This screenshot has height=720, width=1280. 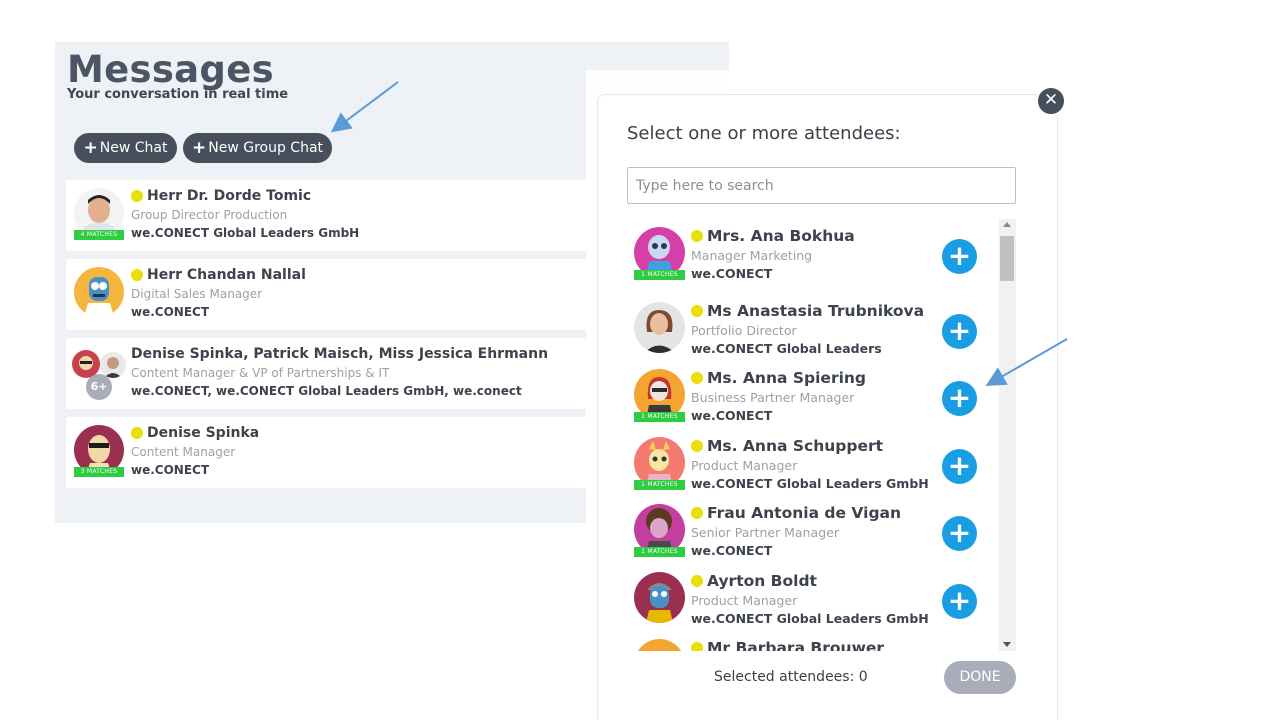 What do you see at coordinates (99, 235) in the screenshot?
I see `matches-badge: 4 MATCHES` at bounding box center [99, 235].